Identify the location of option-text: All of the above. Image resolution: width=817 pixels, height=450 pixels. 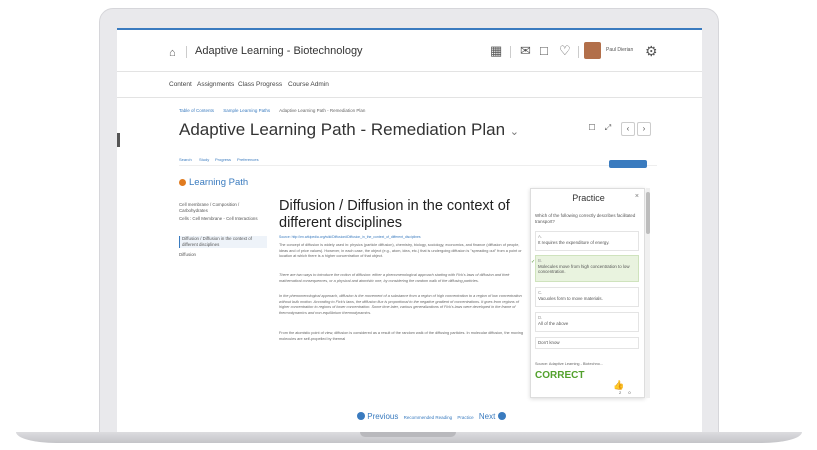
(553, 323).